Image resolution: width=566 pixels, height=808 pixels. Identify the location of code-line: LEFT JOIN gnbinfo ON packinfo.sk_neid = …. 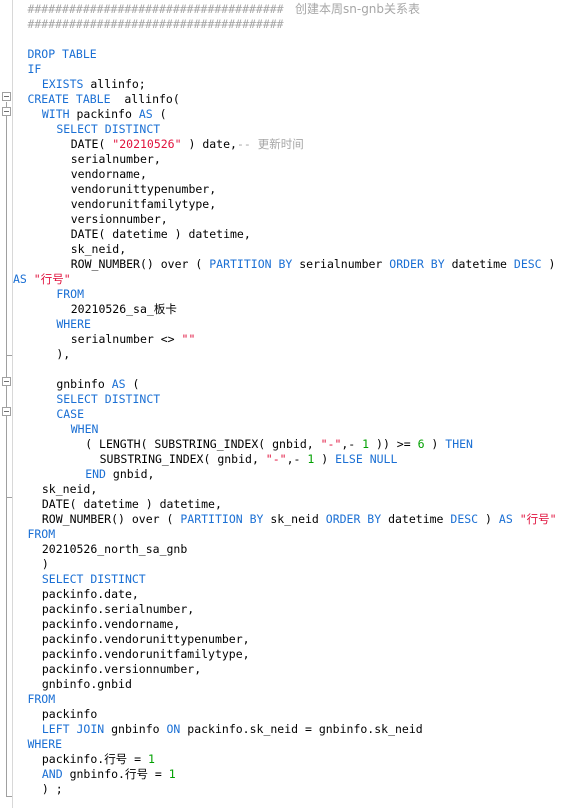
(232, 729).